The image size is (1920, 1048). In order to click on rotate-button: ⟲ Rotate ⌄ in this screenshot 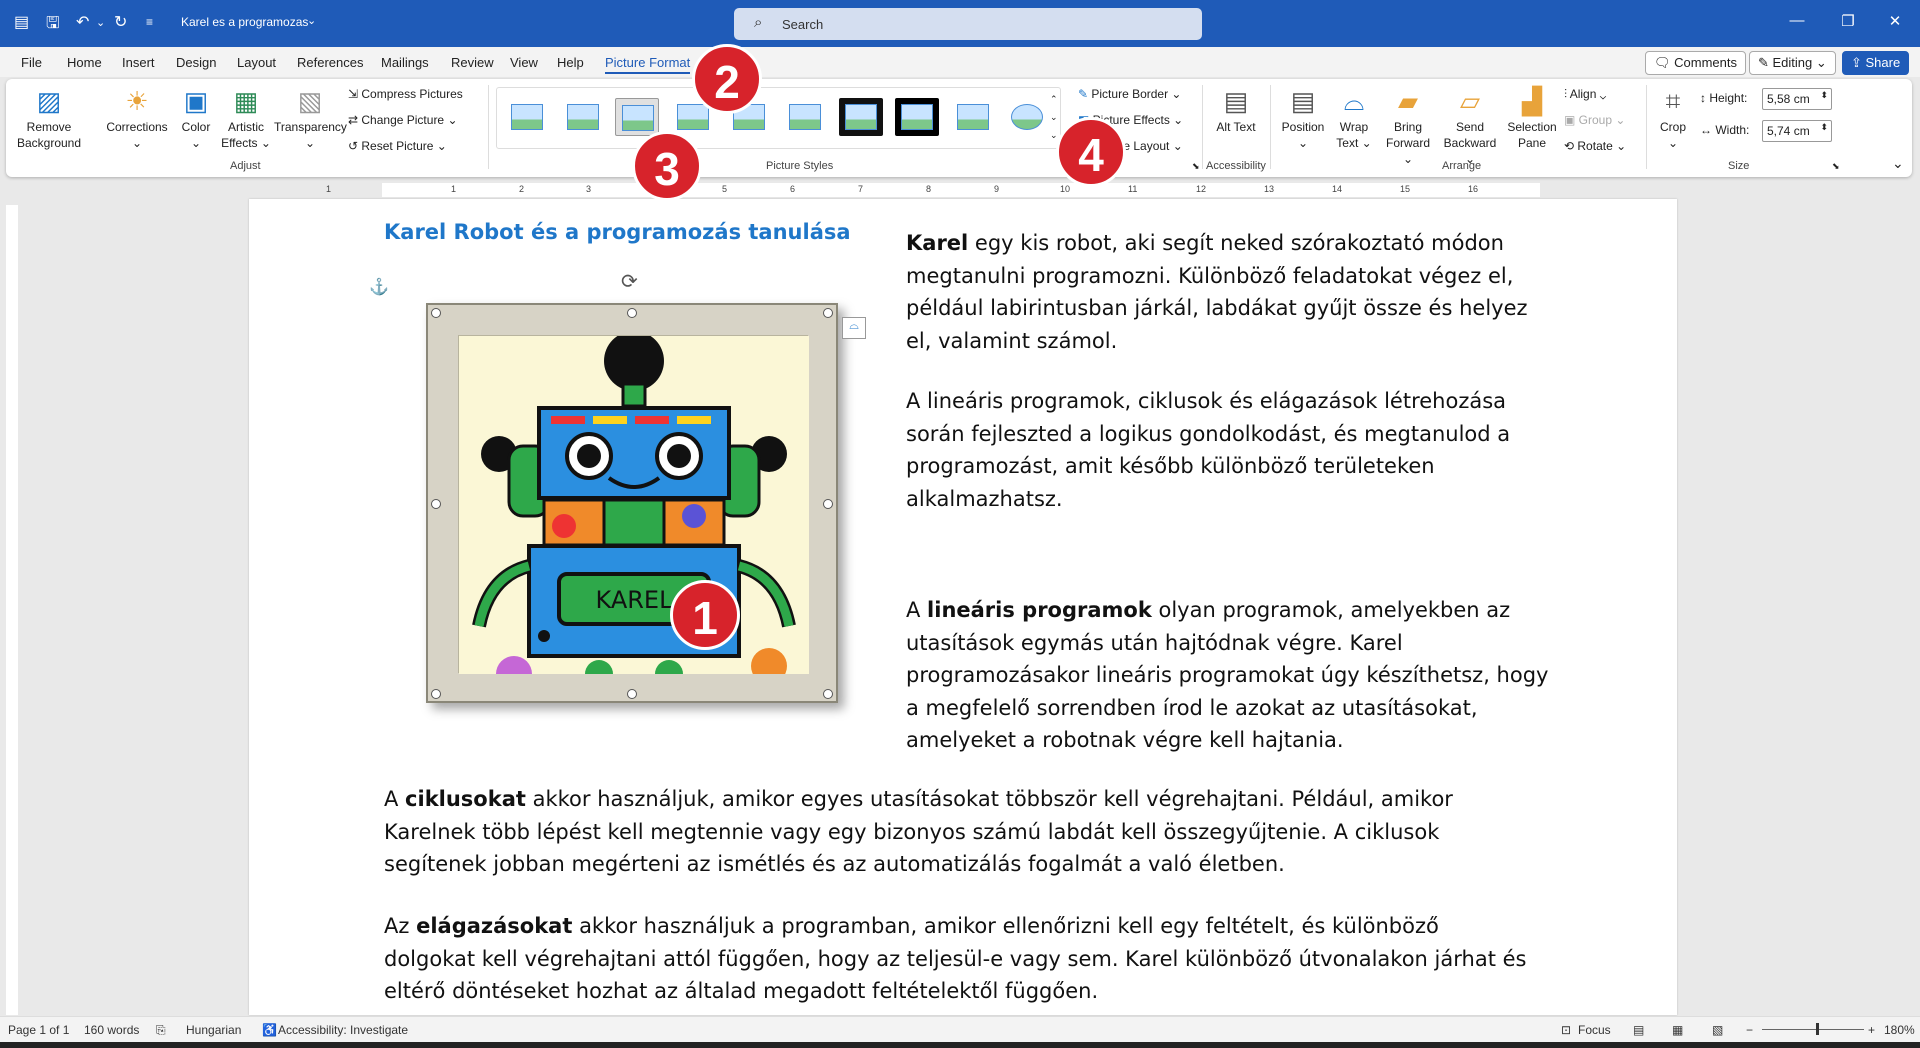, I will do `click(1595, 146)`.